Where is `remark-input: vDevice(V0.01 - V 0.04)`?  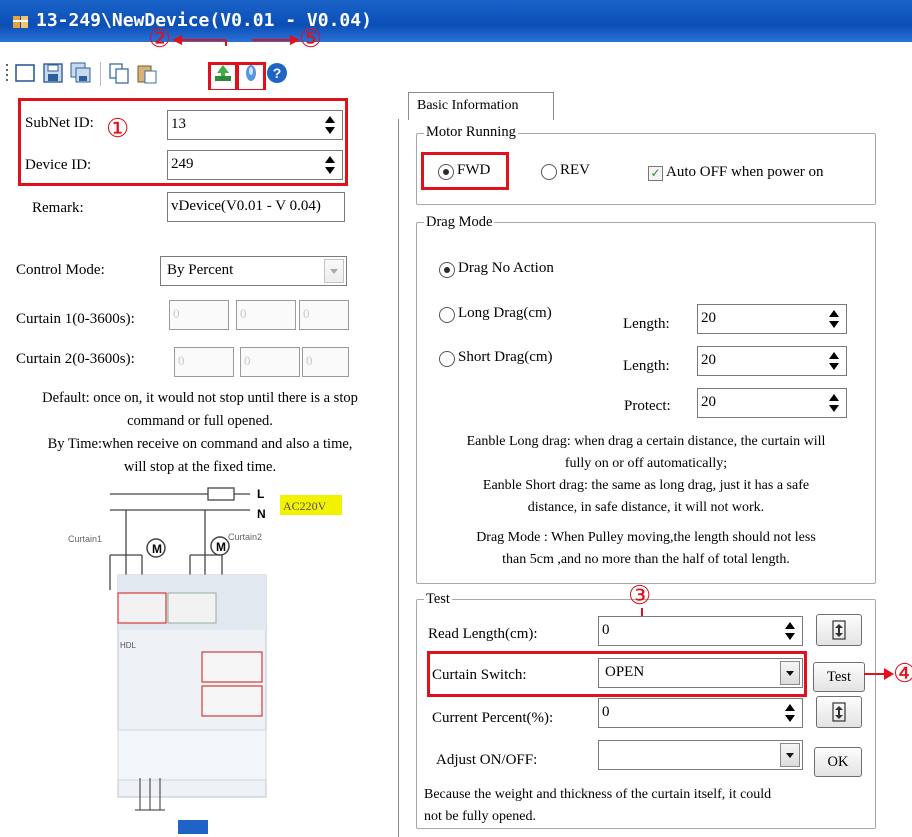
remark-input: vDevice(V0.01 - V 0.04) is located at coordinates (256, 207).